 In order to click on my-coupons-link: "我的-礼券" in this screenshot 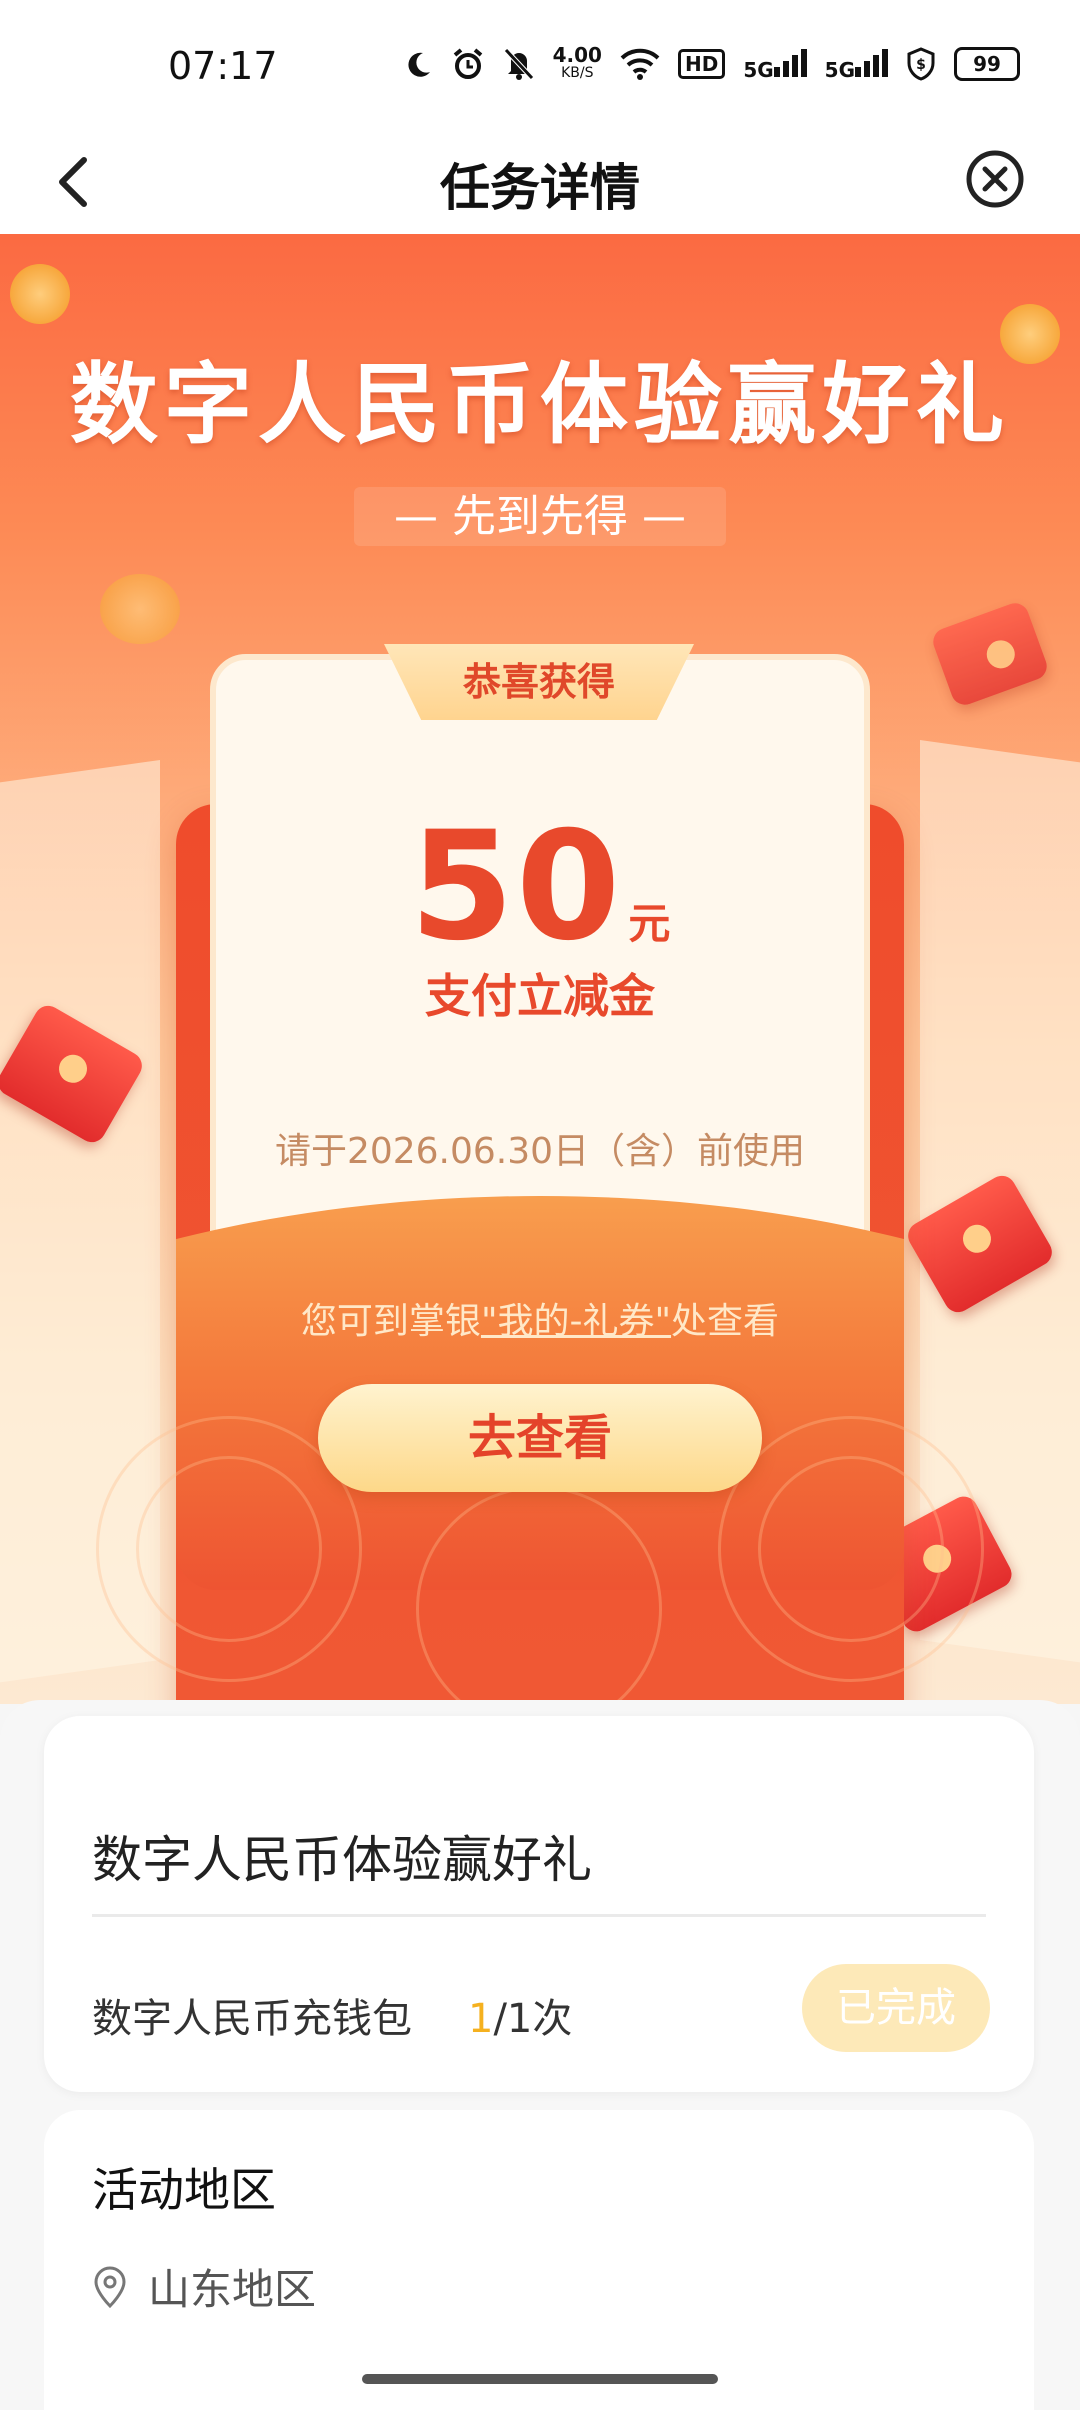, I will do `click(576, 1321)`.